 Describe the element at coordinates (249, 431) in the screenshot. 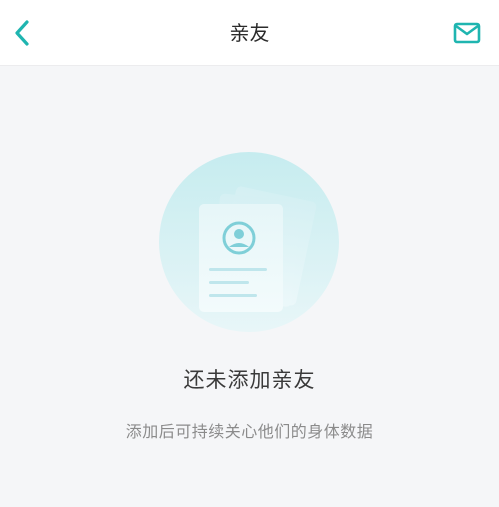

I see `empty-state-description: 添加后可持续关心他们的身体数据` at that location.